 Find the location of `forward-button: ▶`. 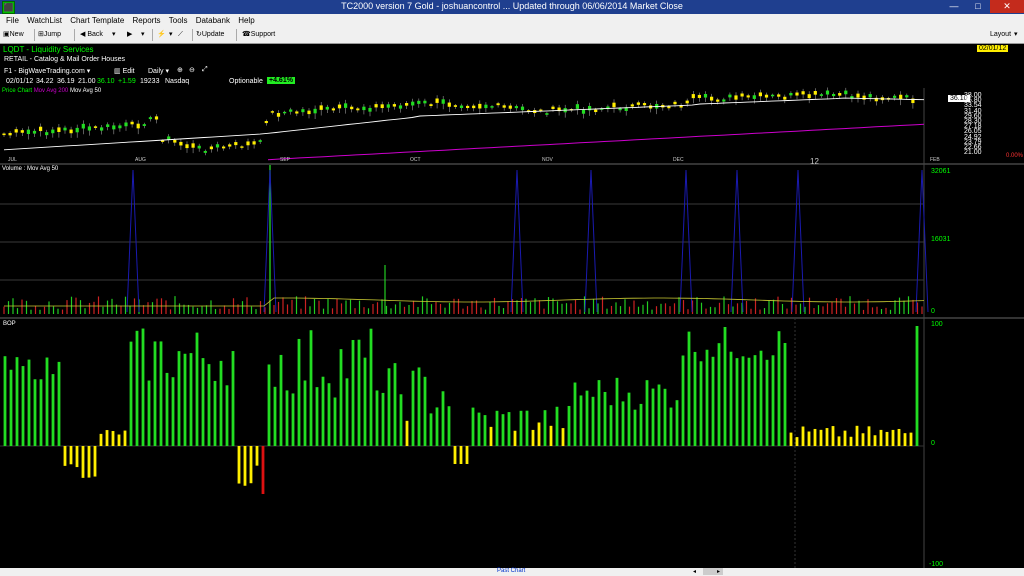

forward-button: ▶ is located at coordinates (129, 35).